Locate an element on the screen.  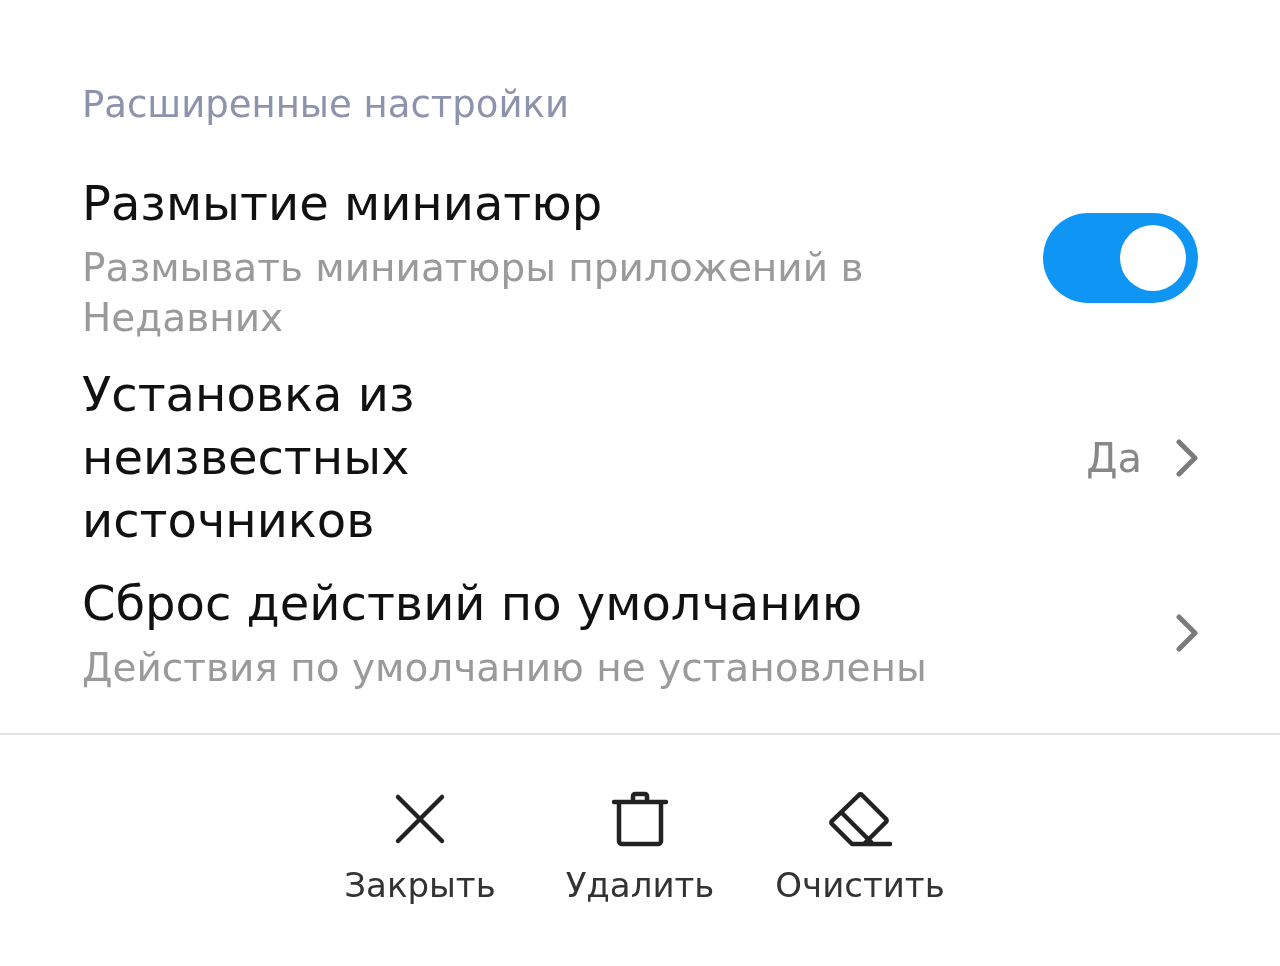
trash-icon is located at coordinates (640, 819).